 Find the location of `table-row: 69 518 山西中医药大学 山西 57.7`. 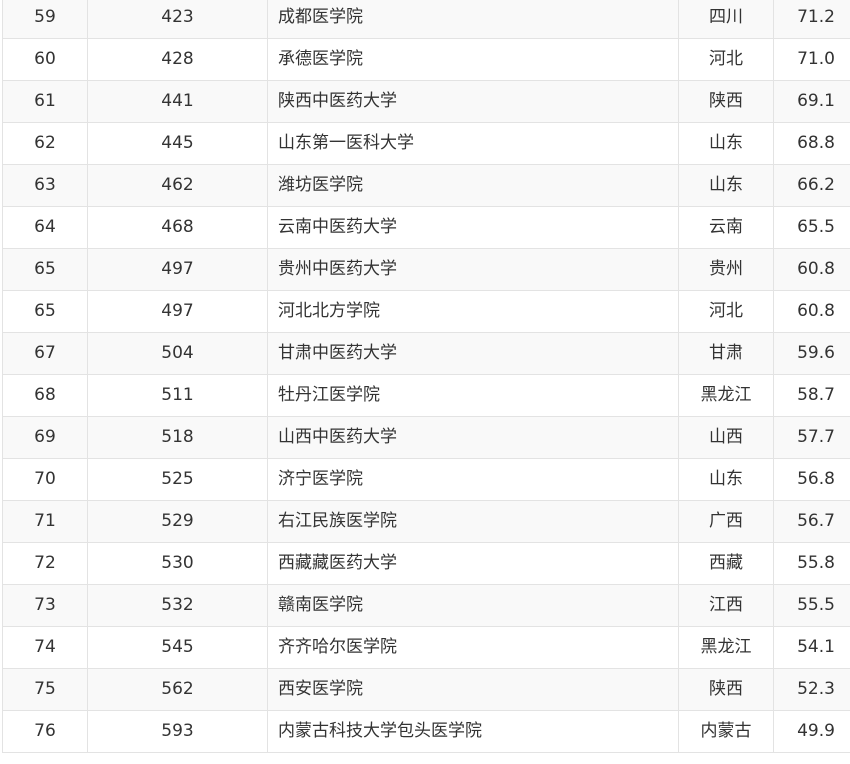

table-row: 69 518 山西中医药大学 山西 57.7 is located at coordinates (426, 437).